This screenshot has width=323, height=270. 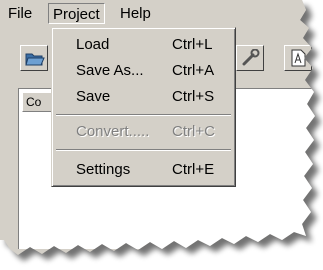 What do you see at coordinates (193, 70) in the screenshot?
I see `menu-item-shortcut: Ctrl+A` at bounding box center [193, 70].